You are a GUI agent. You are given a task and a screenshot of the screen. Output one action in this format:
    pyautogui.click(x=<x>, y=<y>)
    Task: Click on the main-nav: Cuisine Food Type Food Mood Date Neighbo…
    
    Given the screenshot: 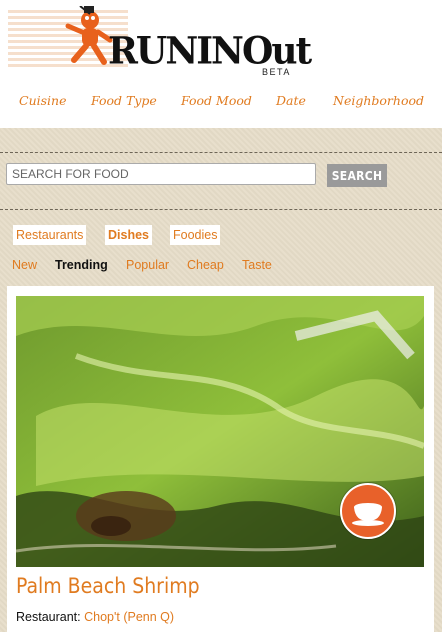 What is the action you would take?
    pyautogui.click(x=221, y=101)
    